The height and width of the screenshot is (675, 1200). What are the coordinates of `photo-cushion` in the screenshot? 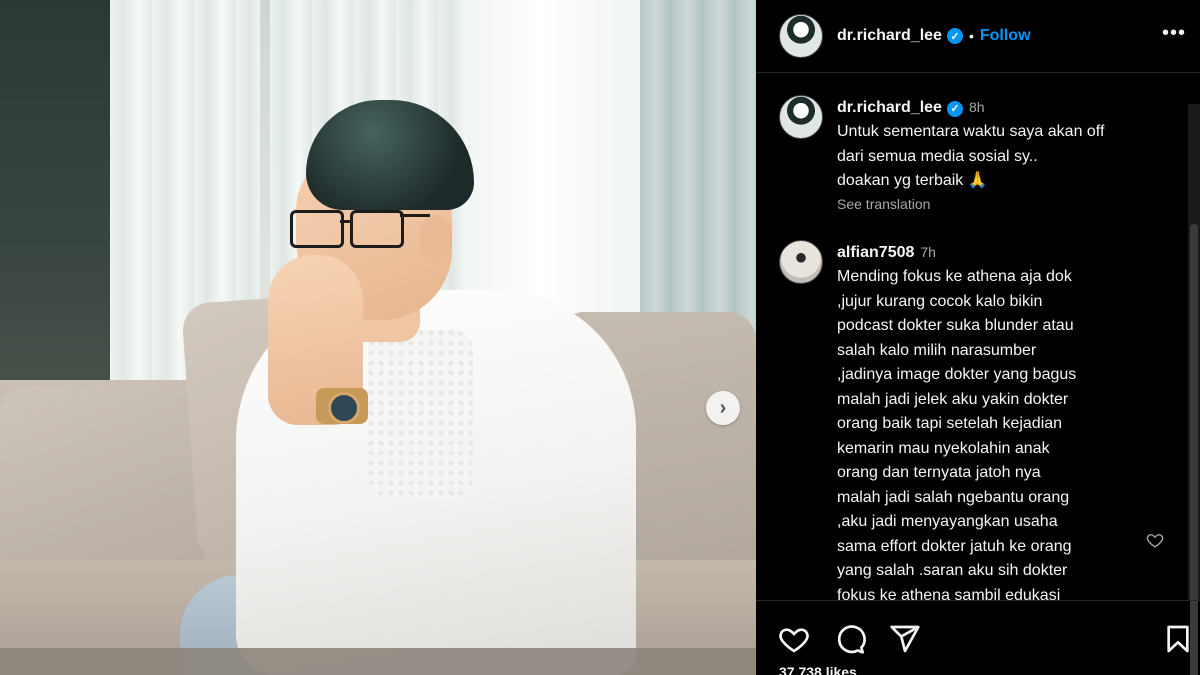 It's located at (102, 485).